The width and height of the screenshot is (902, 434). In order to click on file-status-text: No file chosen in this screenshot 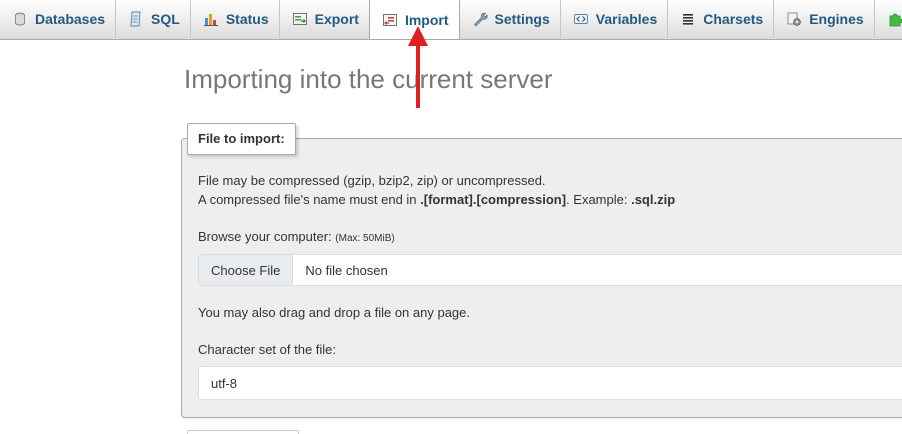, I will do `click(346, 270)`.